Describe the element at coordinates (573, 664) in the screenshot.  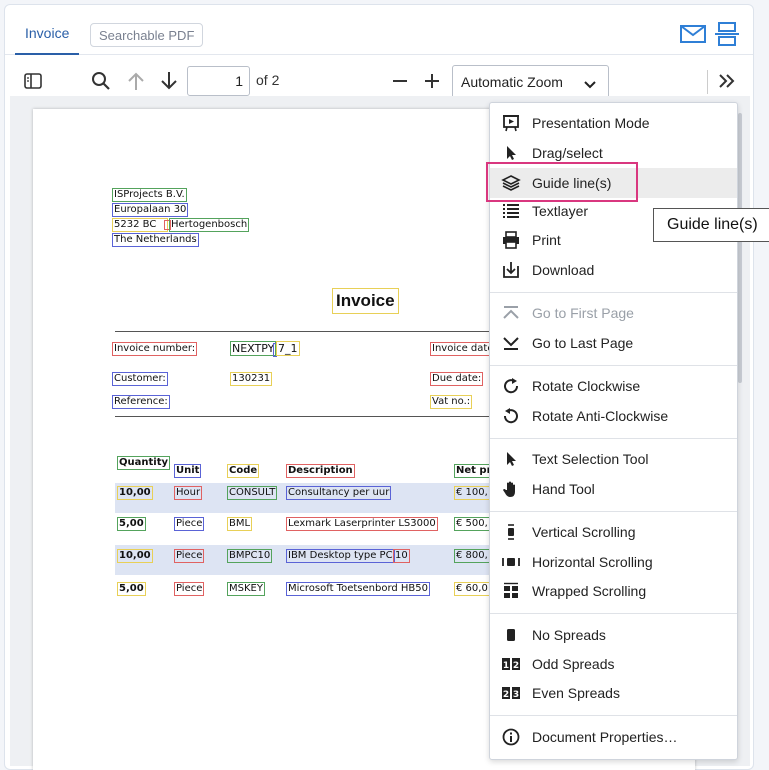
I see `menu-item-label: Odd Spreads` at that location.